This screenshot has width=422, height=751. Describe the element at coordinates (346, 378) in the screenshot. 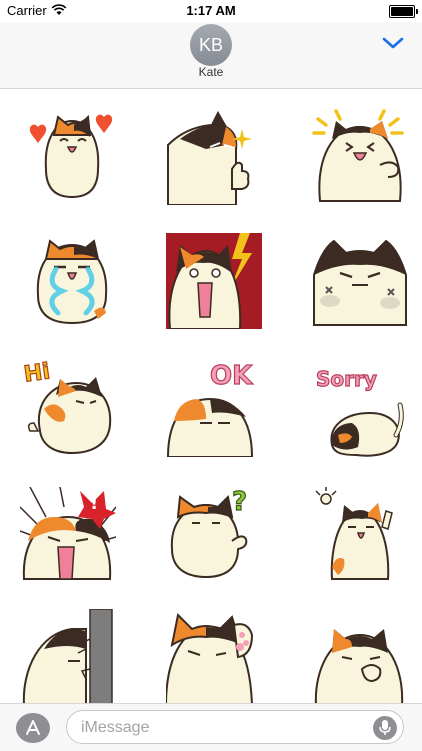

I see `sorry-label: Sorry` at that location.